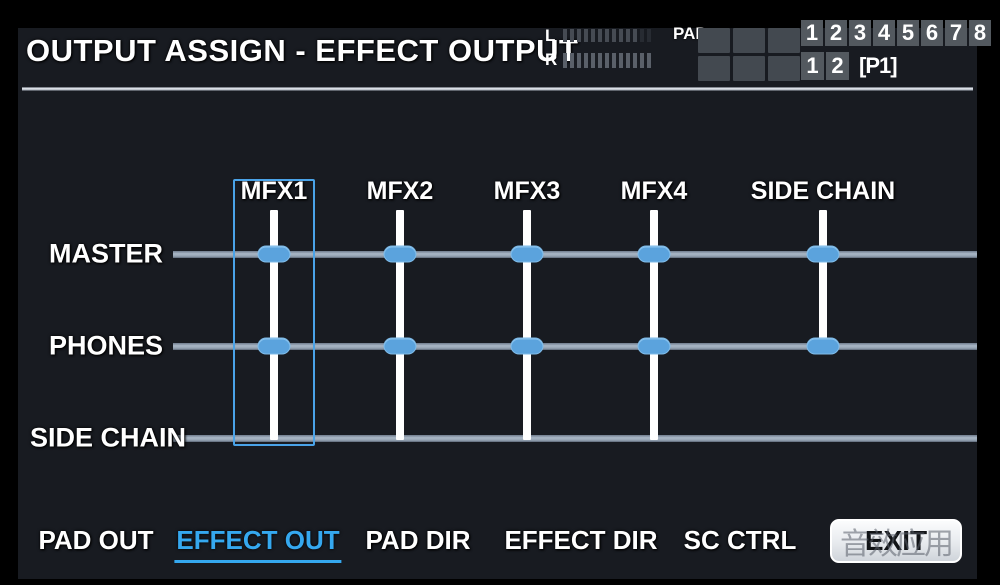  Describe the element at coordinates (823, 254) in the screenshot. I see `matrix-node-side-chain-master` at that location.